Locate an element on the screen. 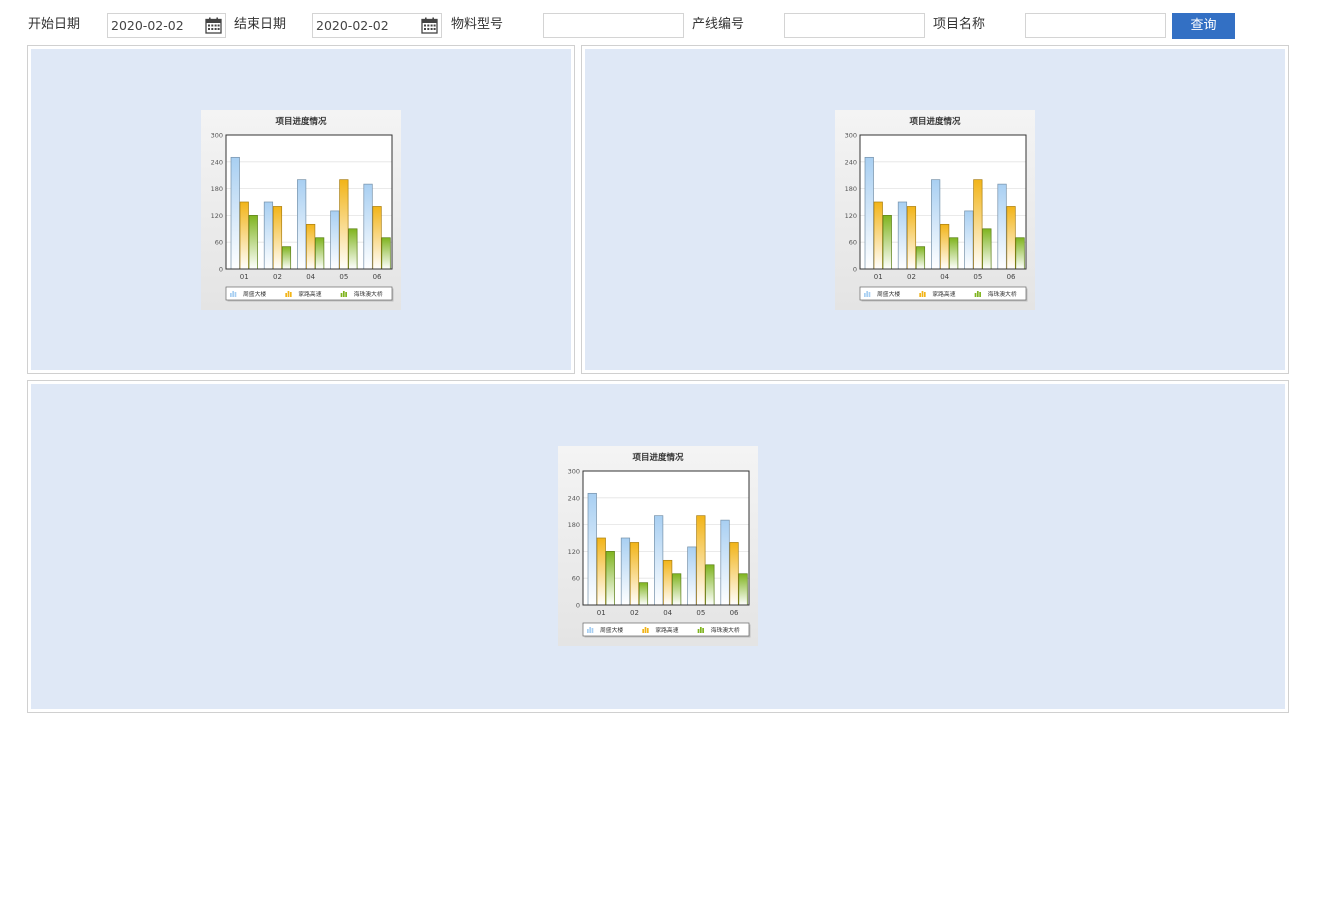 The height and width of the screenshot is (922, 1321). start-date-label: 开始日期 is located at coordinates (54, 24).